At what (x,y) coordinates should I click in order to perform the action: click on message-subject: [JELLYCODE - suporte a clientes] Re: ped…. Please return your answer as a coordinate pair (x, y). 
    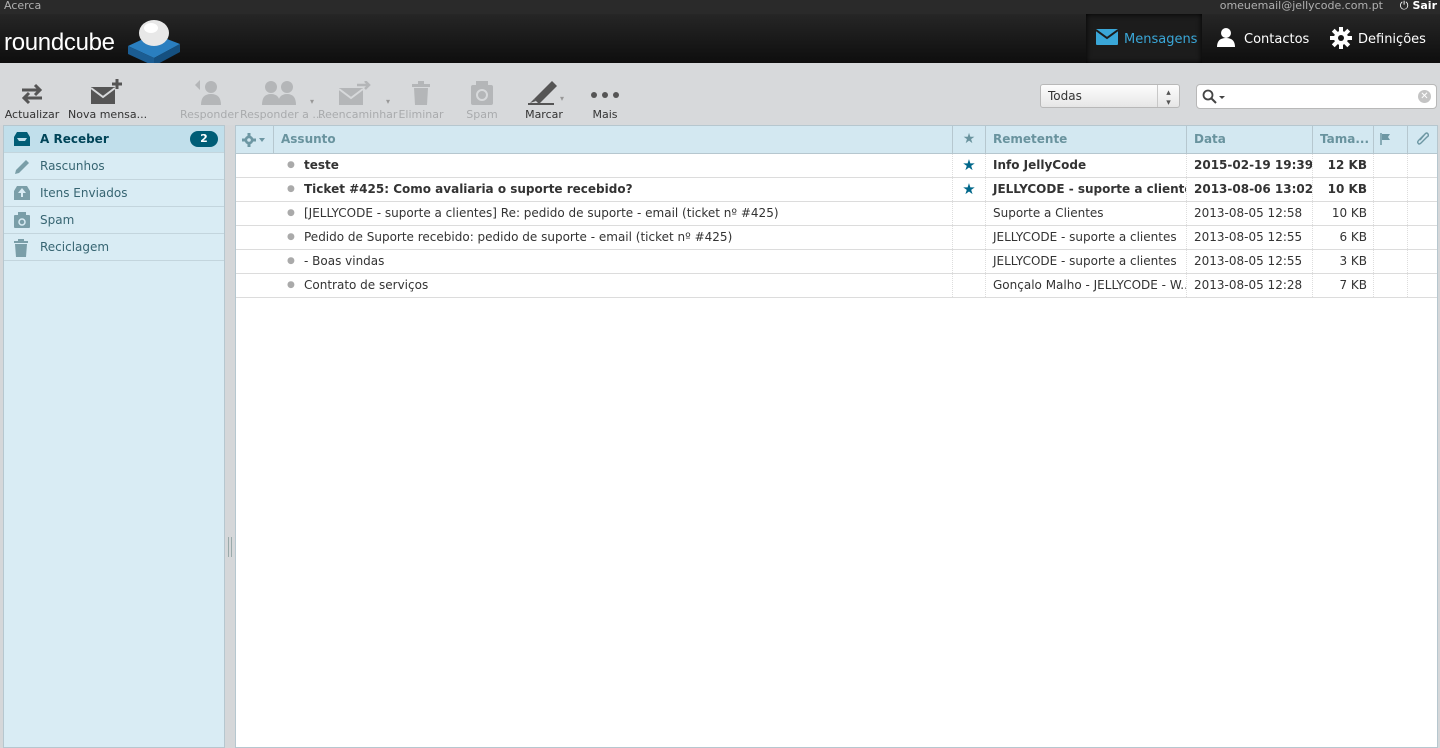
    Looking at the image, I should click on (624, 213).